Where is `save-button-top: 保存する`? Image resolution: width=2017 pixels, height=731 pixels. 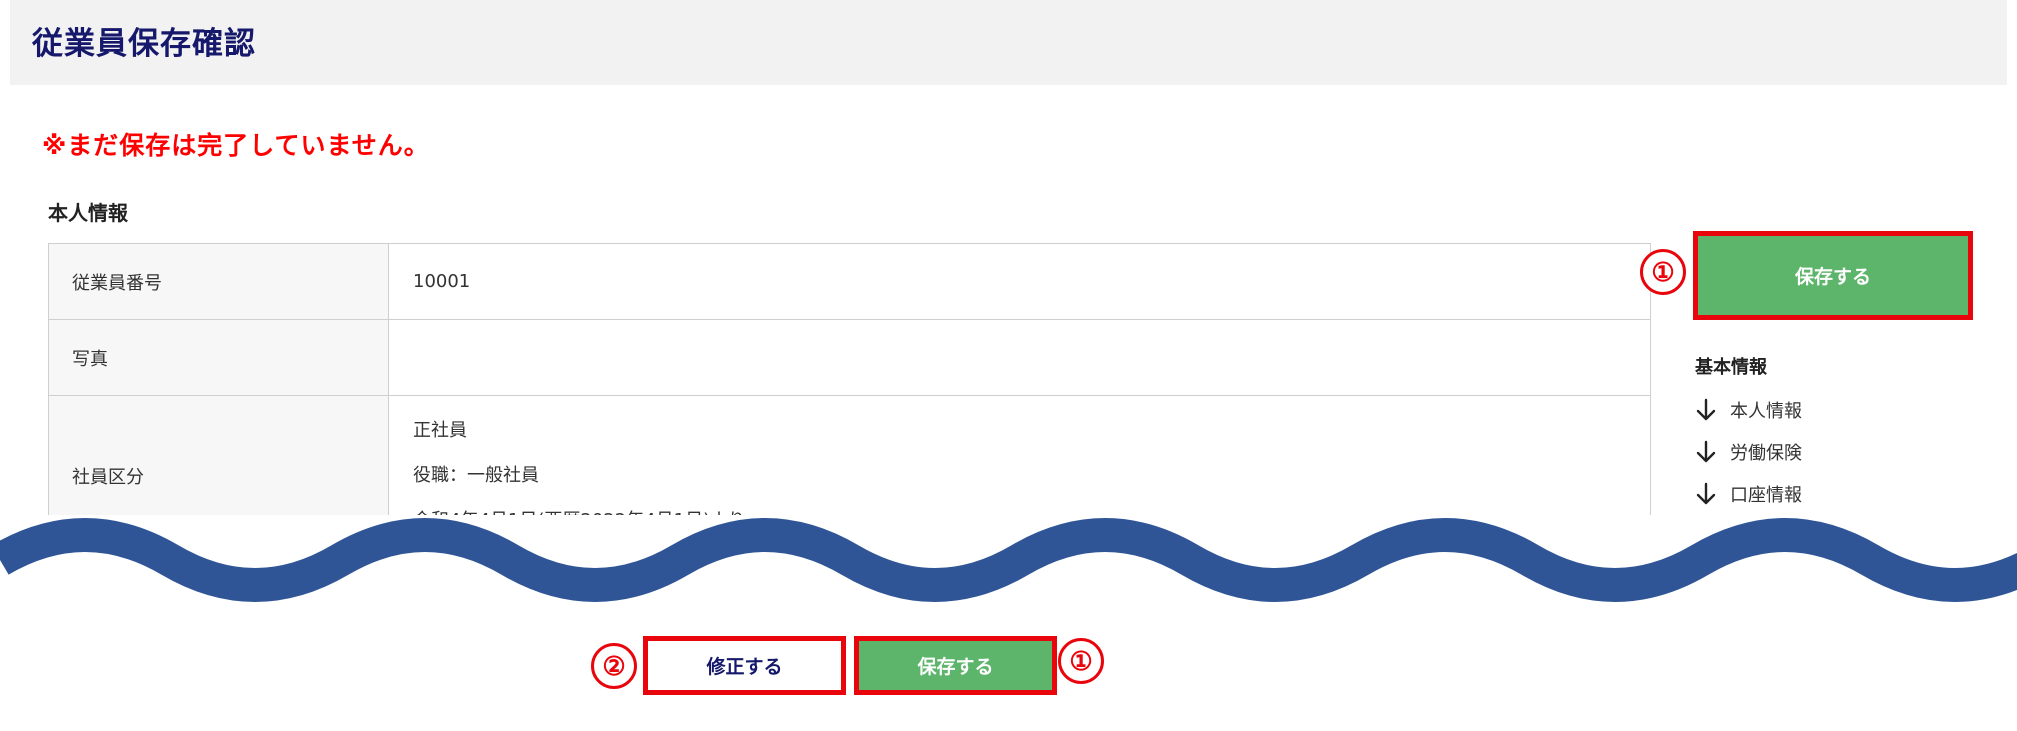
save-button-top: 保存する is located at coordinates (1833, 275).